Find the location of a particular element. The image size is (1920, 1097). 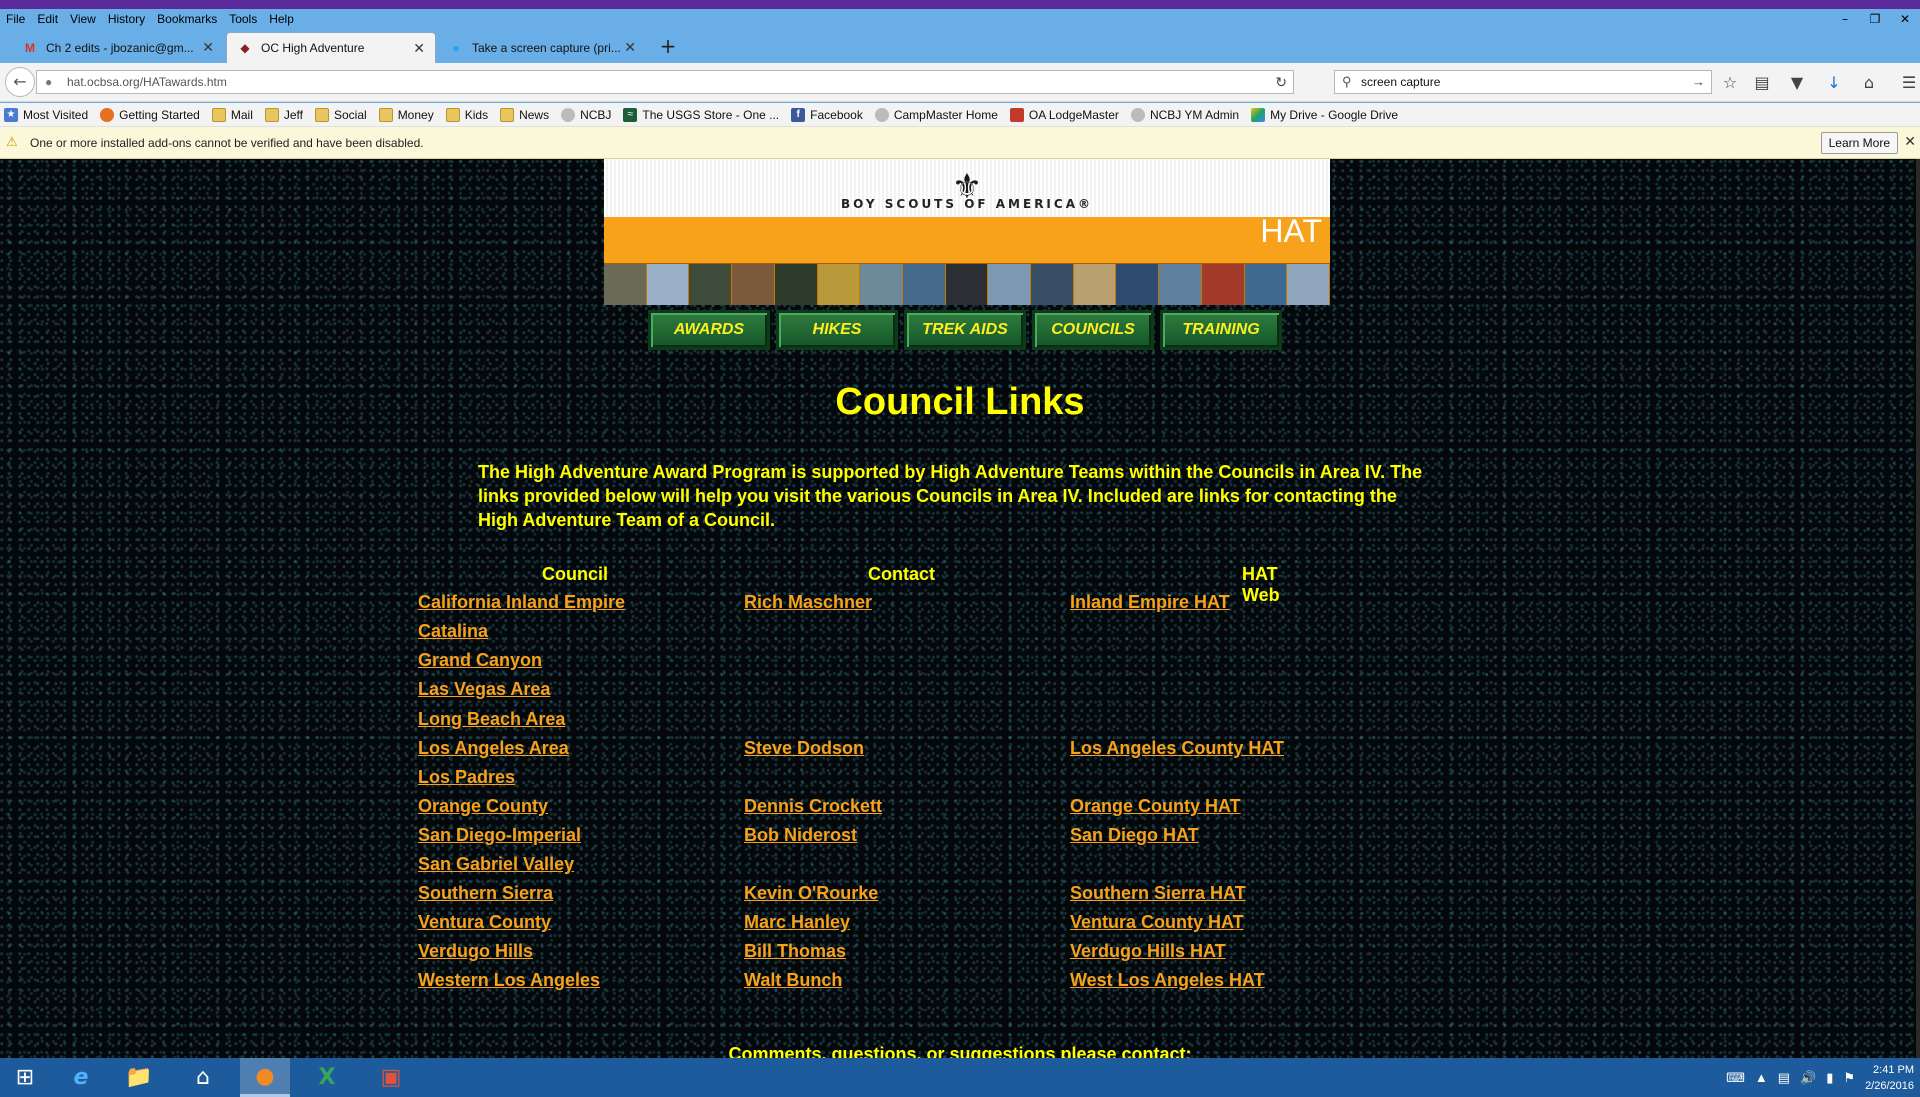

council-link: San Gabriel Valley is located at coordinates (496, 864).